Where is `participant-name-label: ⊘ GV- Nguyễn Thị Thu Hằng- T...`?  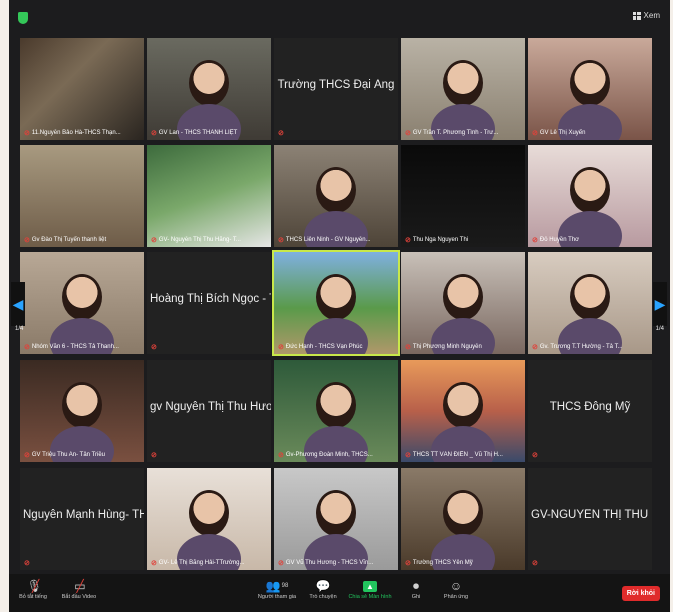
participant-name-label: ⊘ GV- Nguyễn Thị Thu Hằng- T... is located at coordinates (209, 240).